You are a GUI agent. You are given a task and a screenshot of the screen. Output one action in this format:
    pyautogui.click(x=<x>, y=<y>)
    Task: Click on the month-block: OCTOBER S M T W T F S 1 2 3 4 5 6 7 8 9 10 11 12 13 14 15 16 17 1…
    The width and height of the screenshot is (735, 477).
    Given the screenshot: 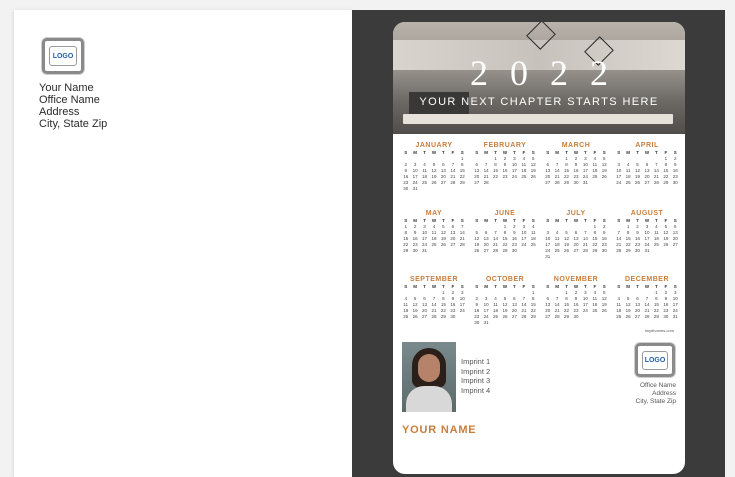 What is the action you would take?
    pyautogui.click(x=505, y=301)
    